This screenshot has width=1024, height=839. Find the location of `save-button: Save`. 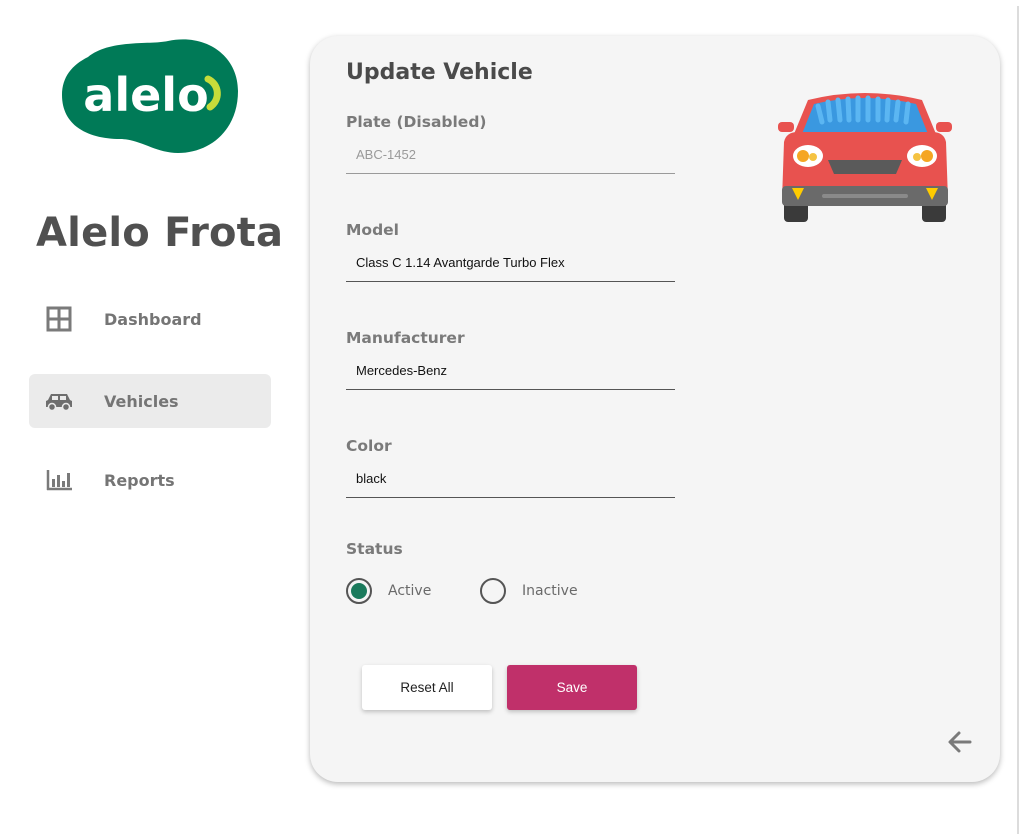

save-button: Save is located at coordinates (572, 687).